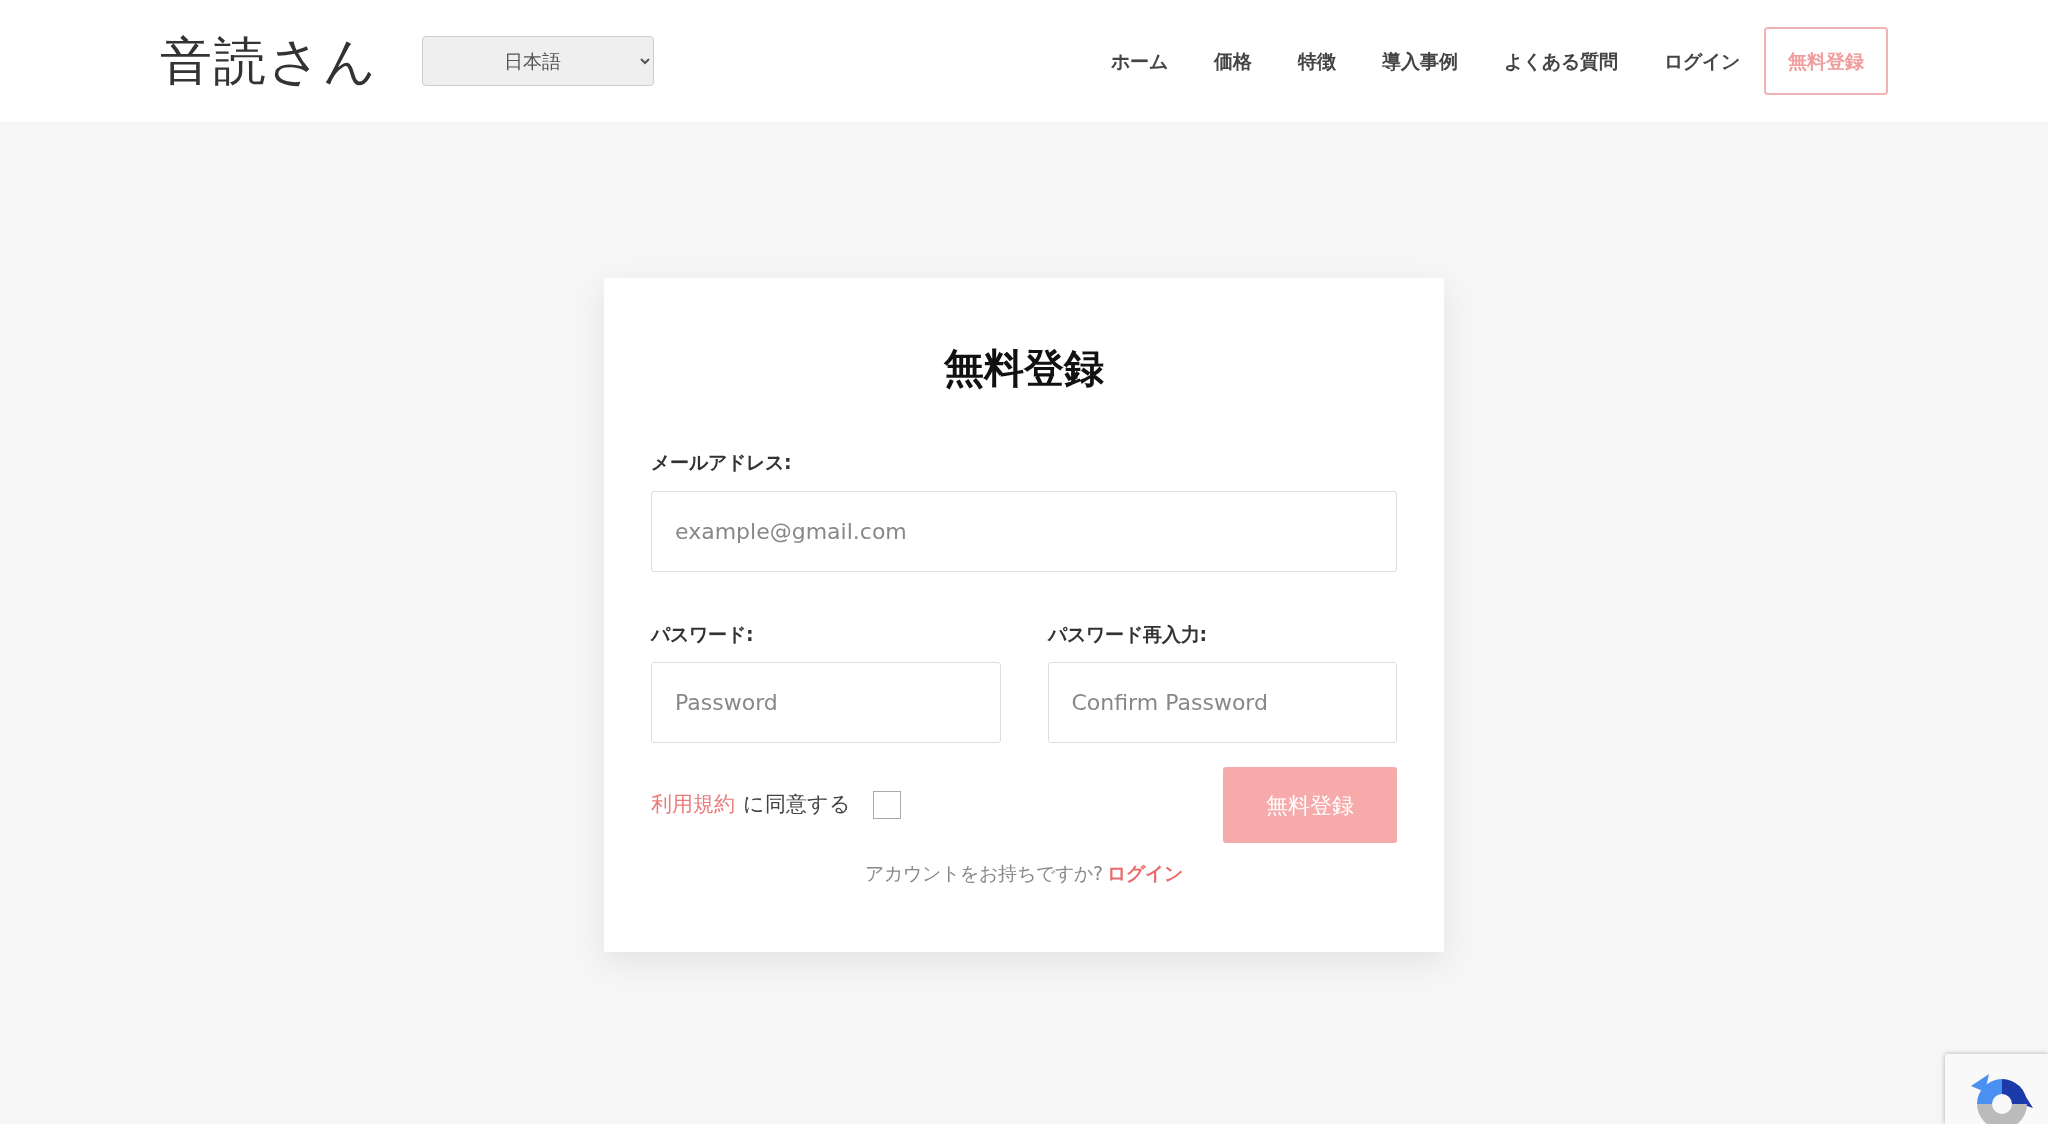  I want to click on form-title: 無料登録, so click(1024, 368).